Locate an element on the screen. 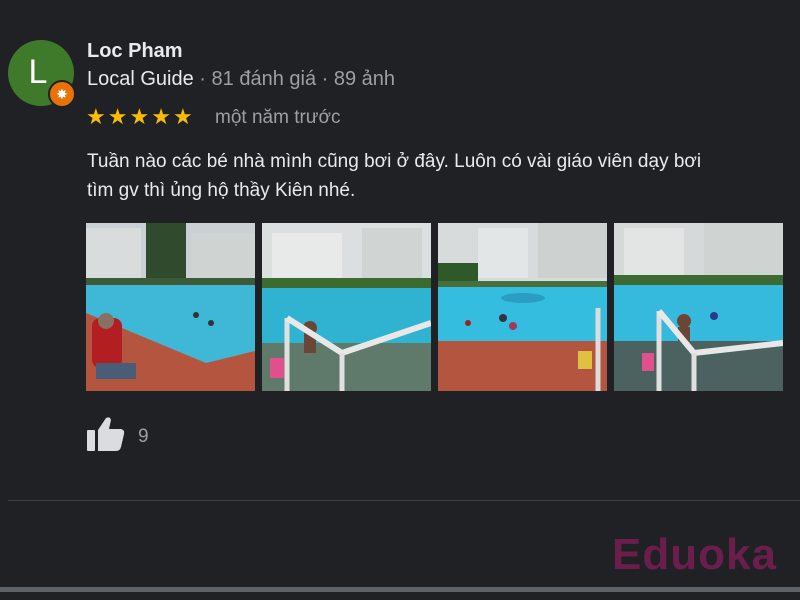  reviewer-meta: Local Guide · 81 đánh giá · 89 ảnh is located at coordinates (241, 79).